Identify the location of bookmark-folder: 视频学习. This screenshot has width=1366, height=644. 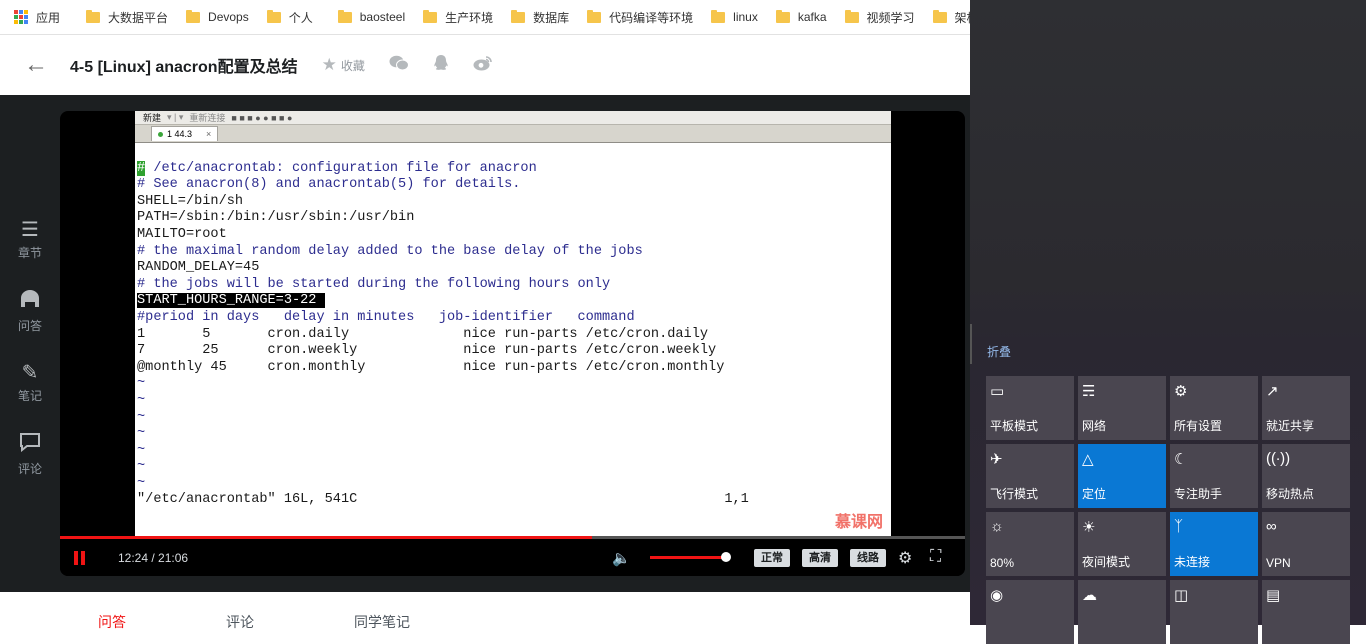
(879, 17).